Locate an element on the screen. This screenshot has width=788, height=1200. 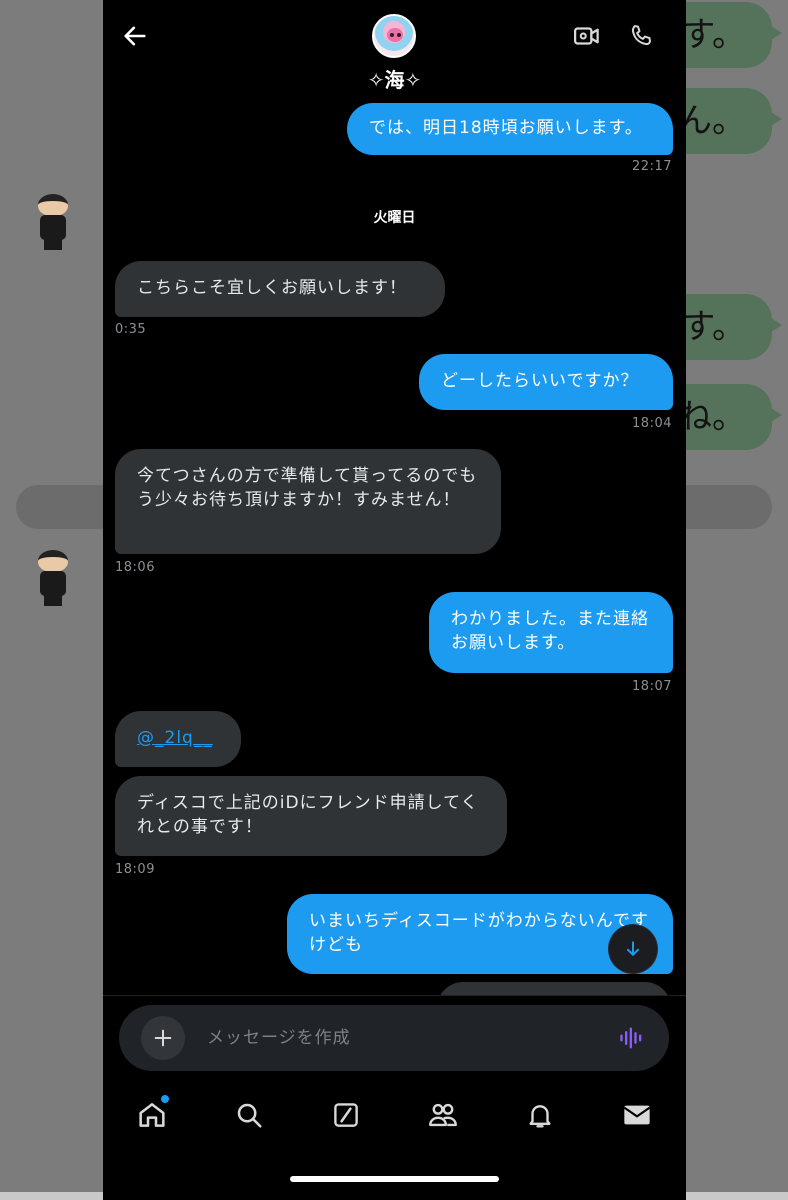
grok-icon is located at coordinates (346, 1115).